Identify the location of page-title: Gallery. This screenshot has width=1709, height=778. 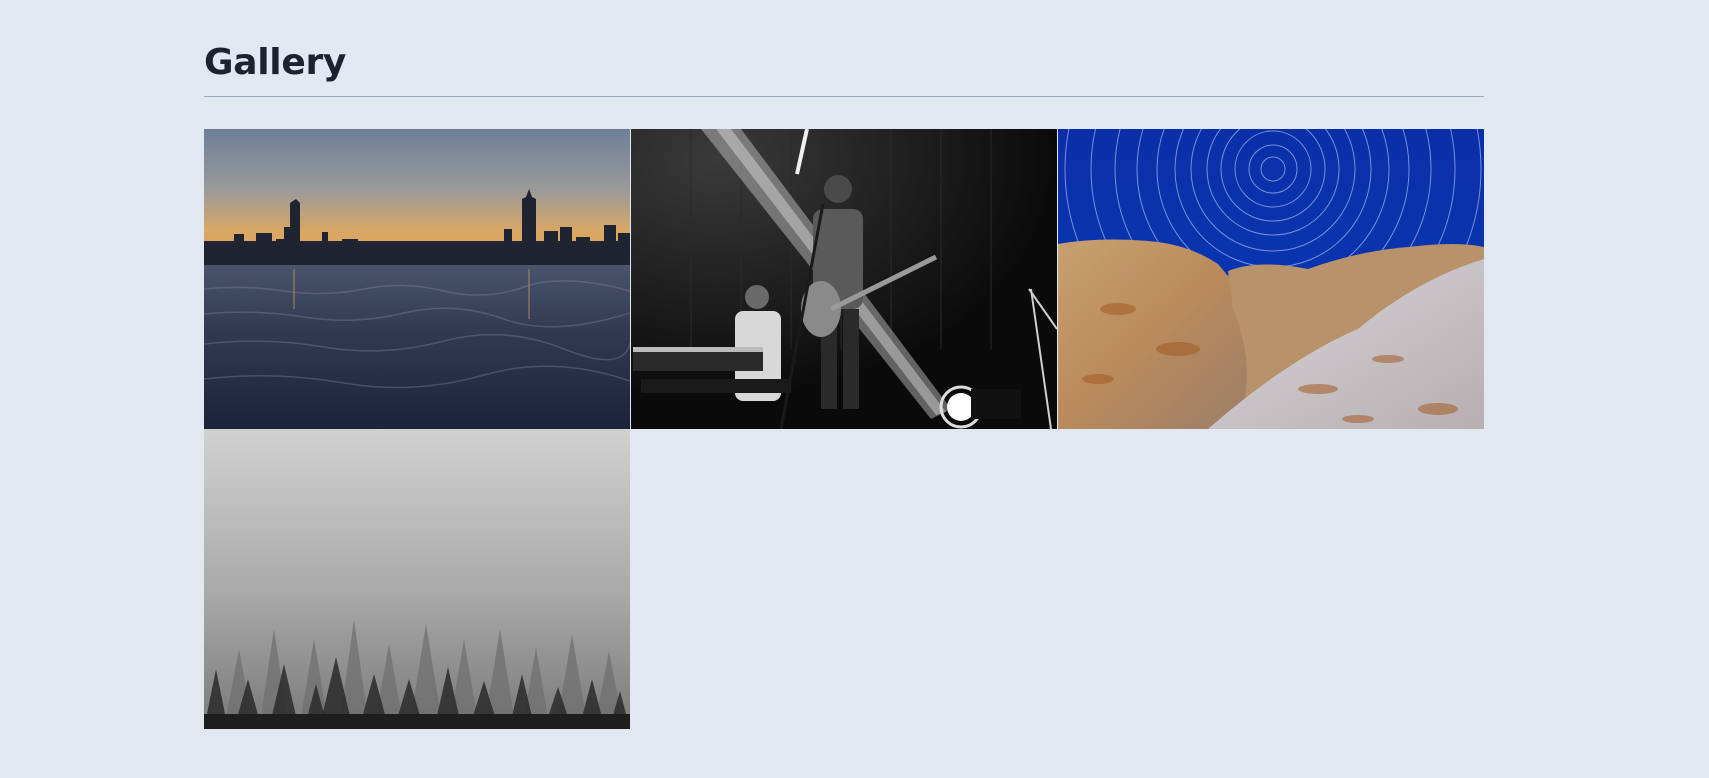
(275, 62).